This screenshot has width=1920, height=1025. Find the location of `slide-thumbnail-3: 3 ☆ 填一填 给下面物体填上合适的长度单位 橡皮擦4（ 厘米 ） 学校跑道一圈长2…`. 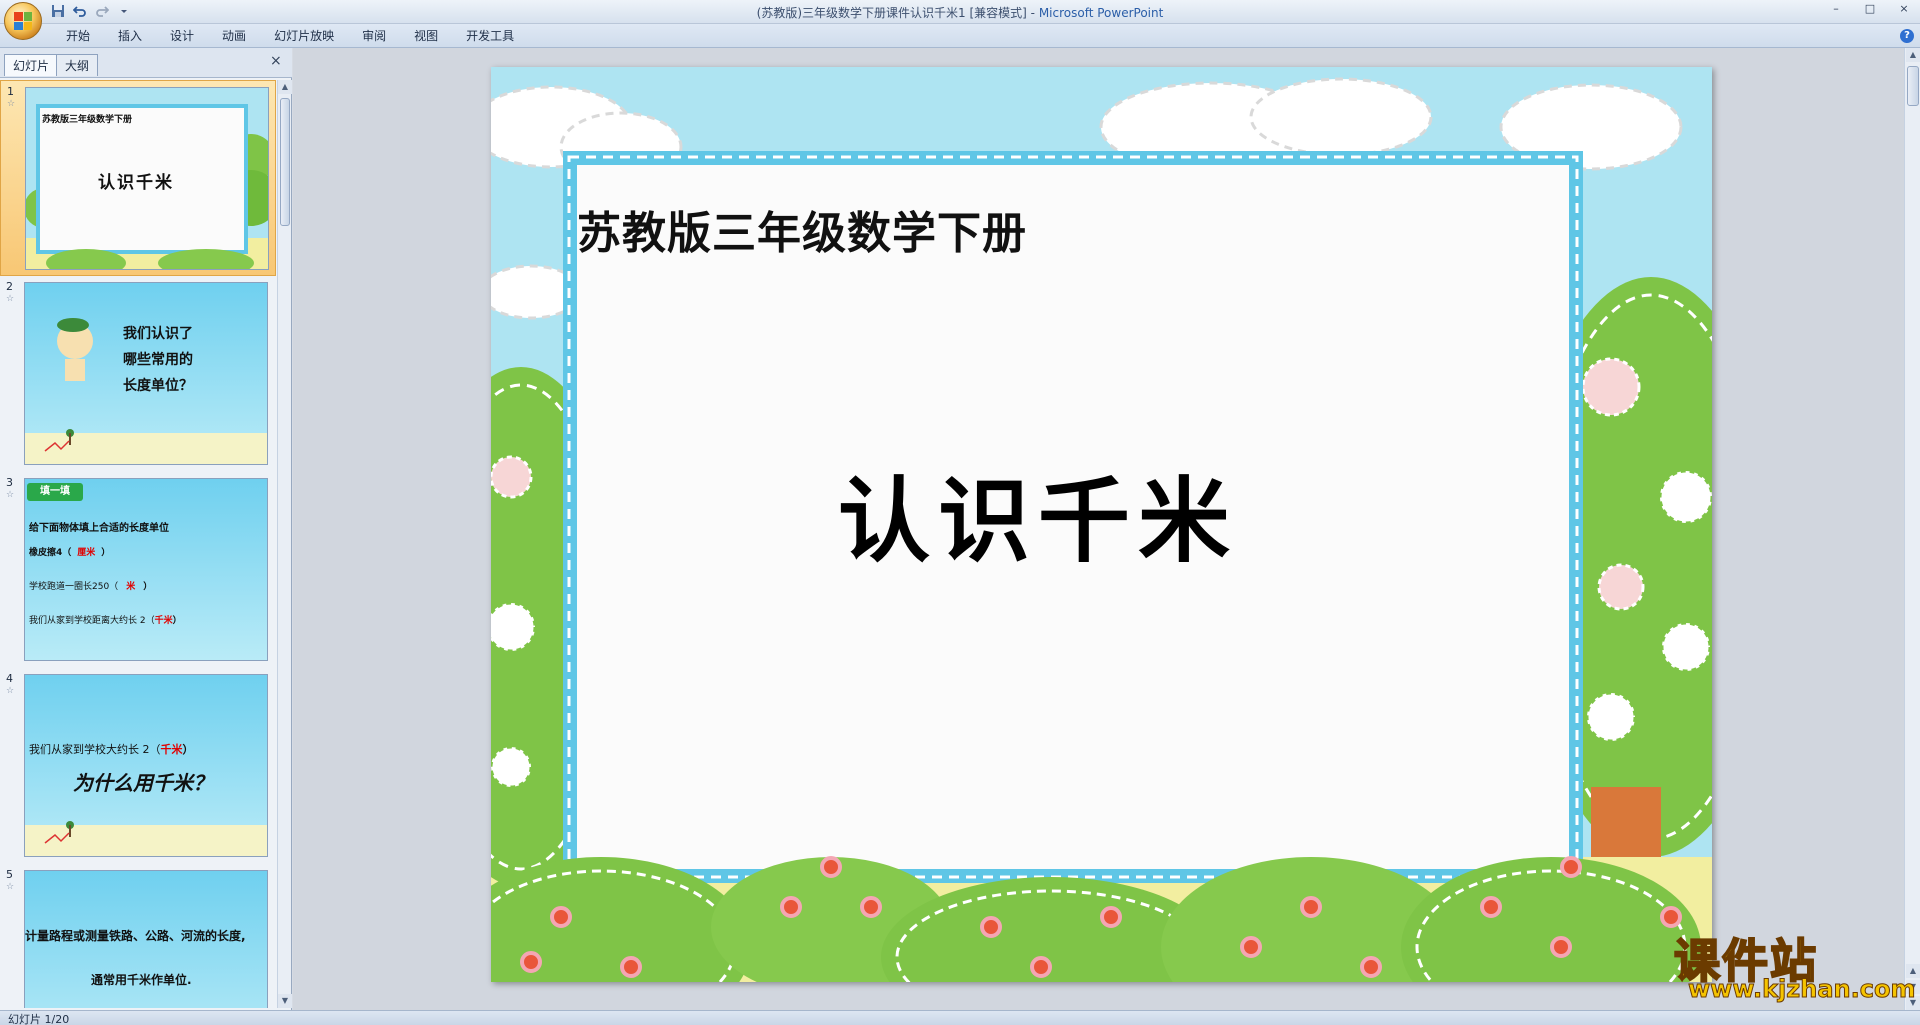

slide-thumbnail-3: 3 ☆ 填一填 给下面物体填上合适的长度单位 橡皮擦4（ 厘米 ） 学校跑道一圈长2… is located at coordinates (138, 570).